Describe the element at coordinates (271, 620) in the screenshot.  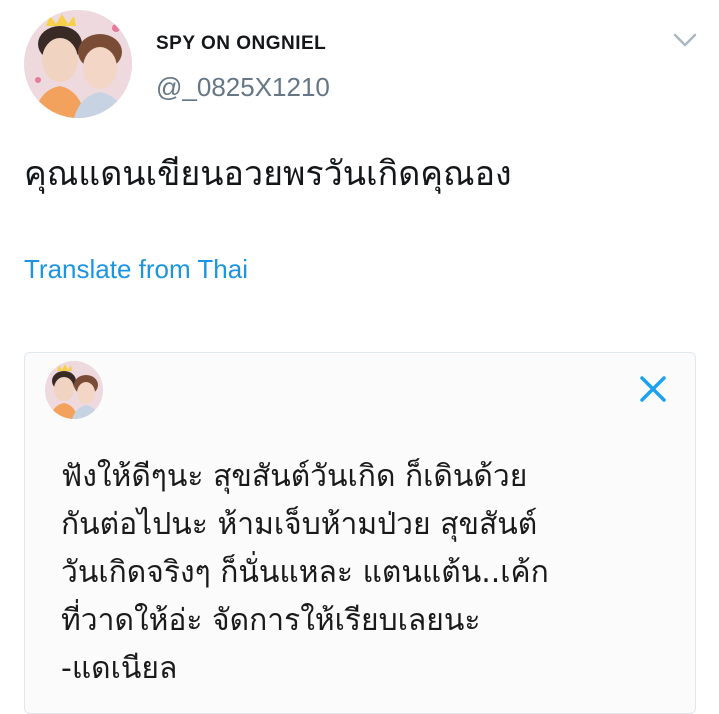
I see `note-line: ที่วาดให้อ่ะ จัดการให้เรียบเลยนะ` at that location.